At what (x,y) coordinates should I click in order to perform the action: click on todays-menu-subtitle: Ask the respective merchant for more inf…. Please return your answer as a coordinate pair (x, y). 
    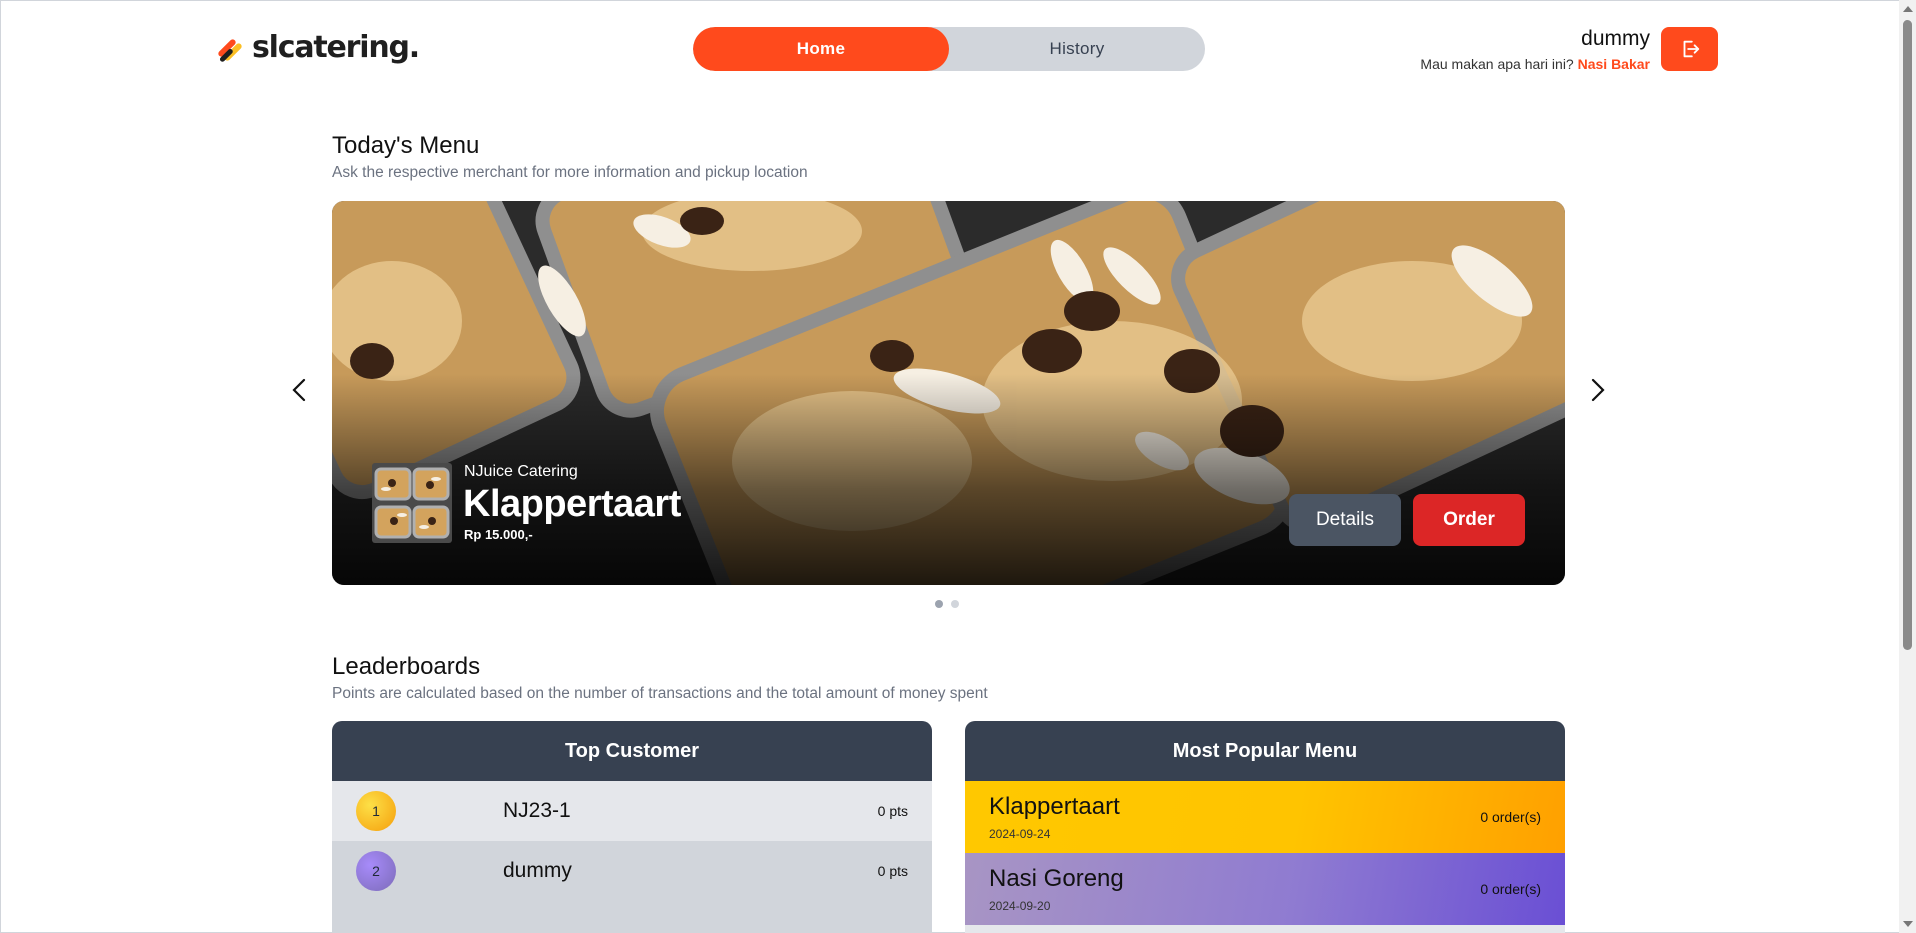
    Looking at the image, I should click on (570, 172).